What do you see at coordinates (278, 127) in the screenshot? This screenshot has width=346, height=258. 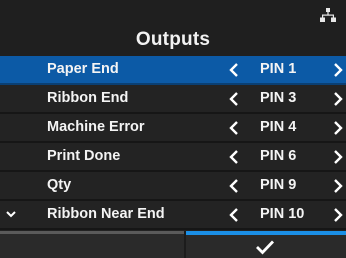 I see `list-item-value: PIN 4` at bounding box center [278, 127].